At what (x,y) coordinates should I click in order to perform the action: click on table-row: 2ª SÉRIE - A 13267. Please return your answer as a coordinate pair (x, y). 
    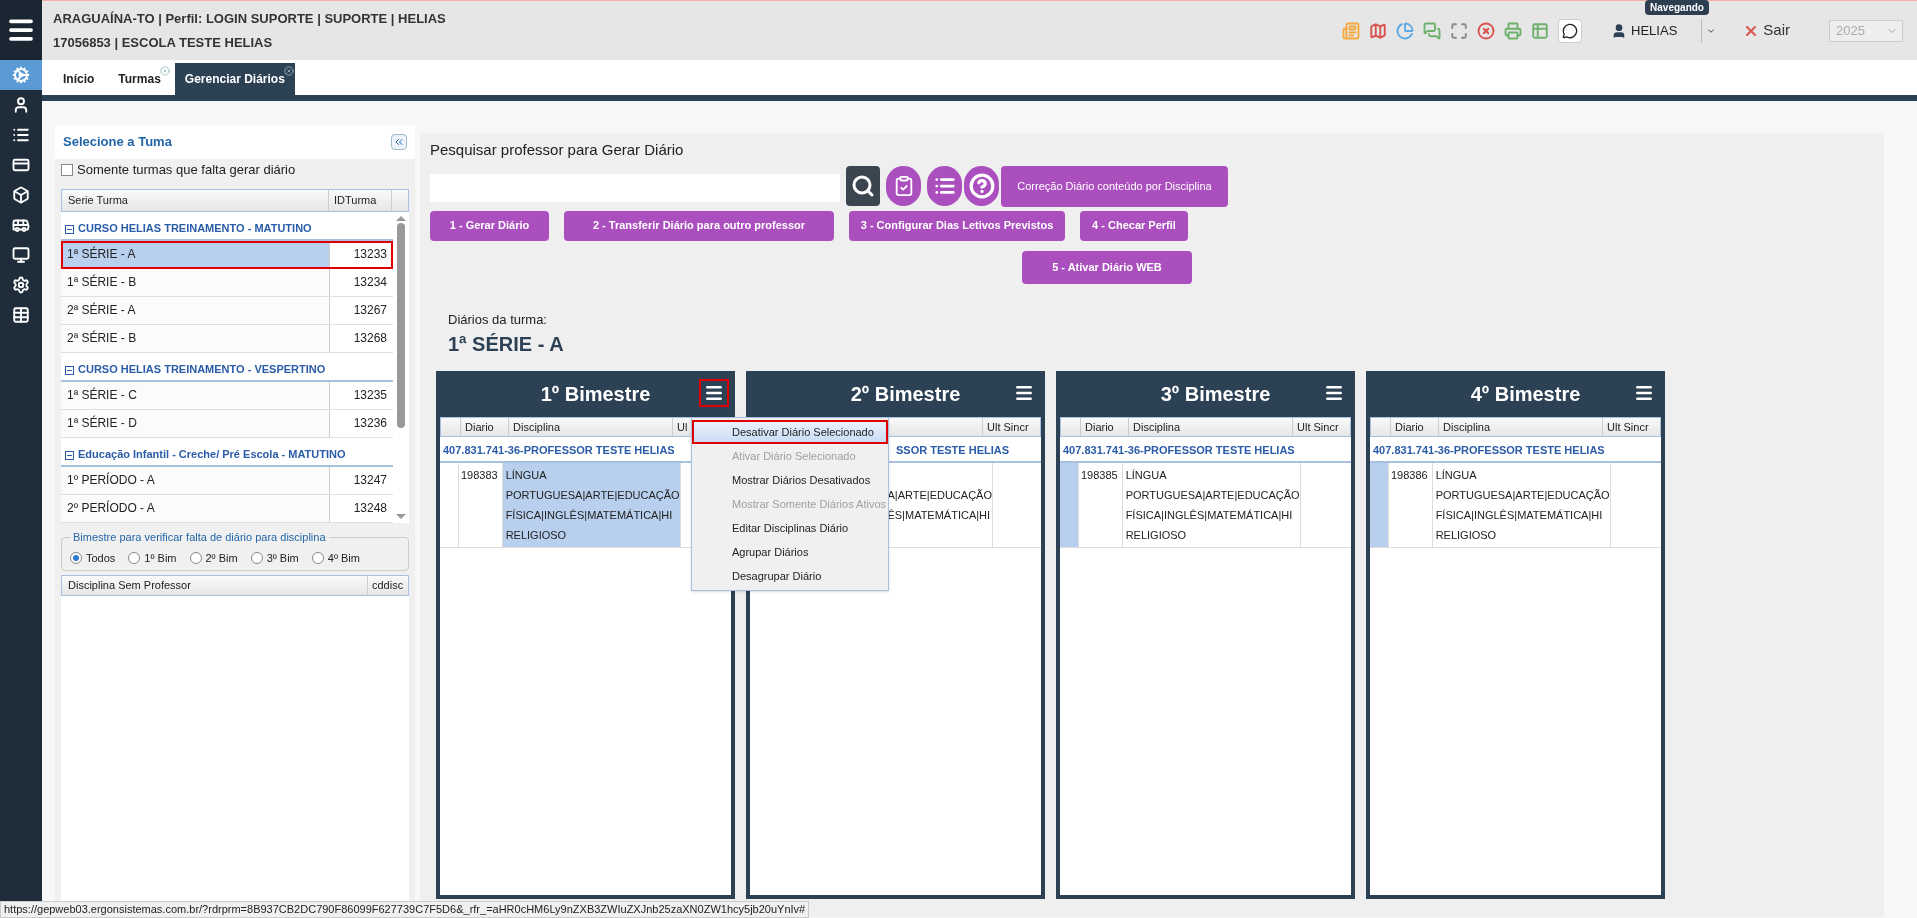
    Looking at the image, I should click on (227, 311).